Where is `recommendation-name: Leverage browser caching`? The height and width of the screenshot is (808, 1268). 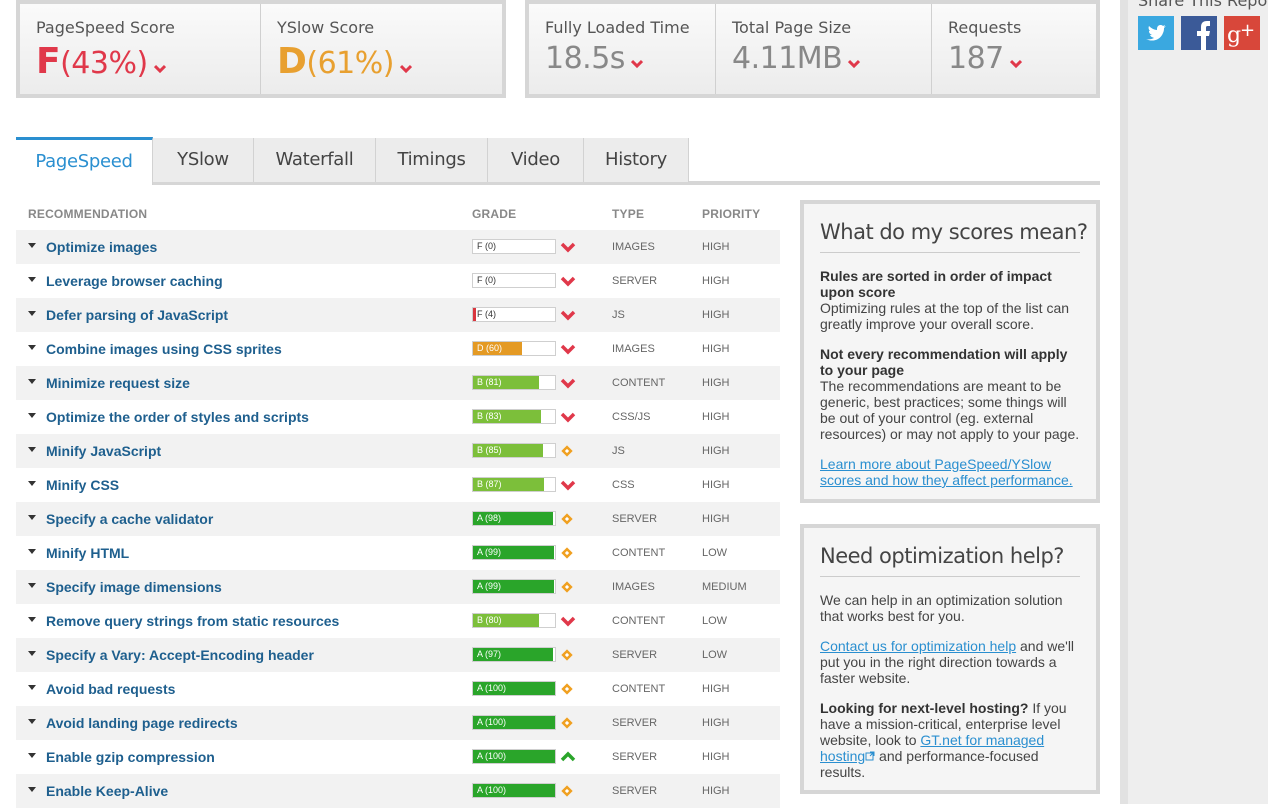 recommendation-name: Leverage browser caching is located at coordinates (134, 281).